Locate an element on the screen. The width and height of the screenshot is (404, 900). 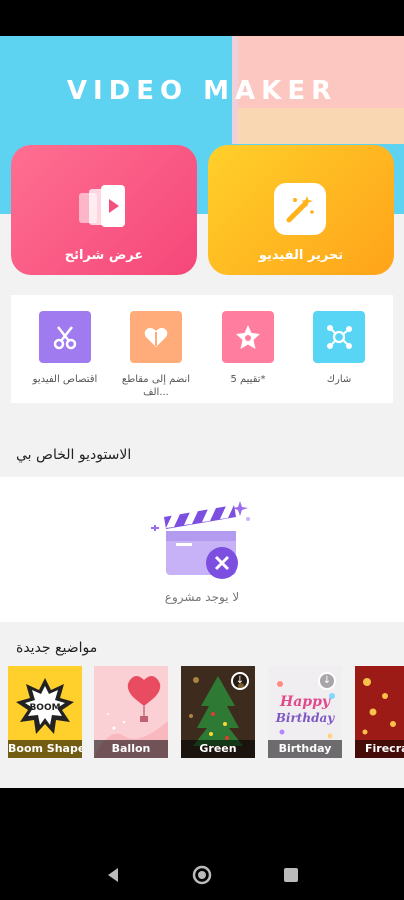
empty-clapperboard-icon is located at coordinates (200, 540).